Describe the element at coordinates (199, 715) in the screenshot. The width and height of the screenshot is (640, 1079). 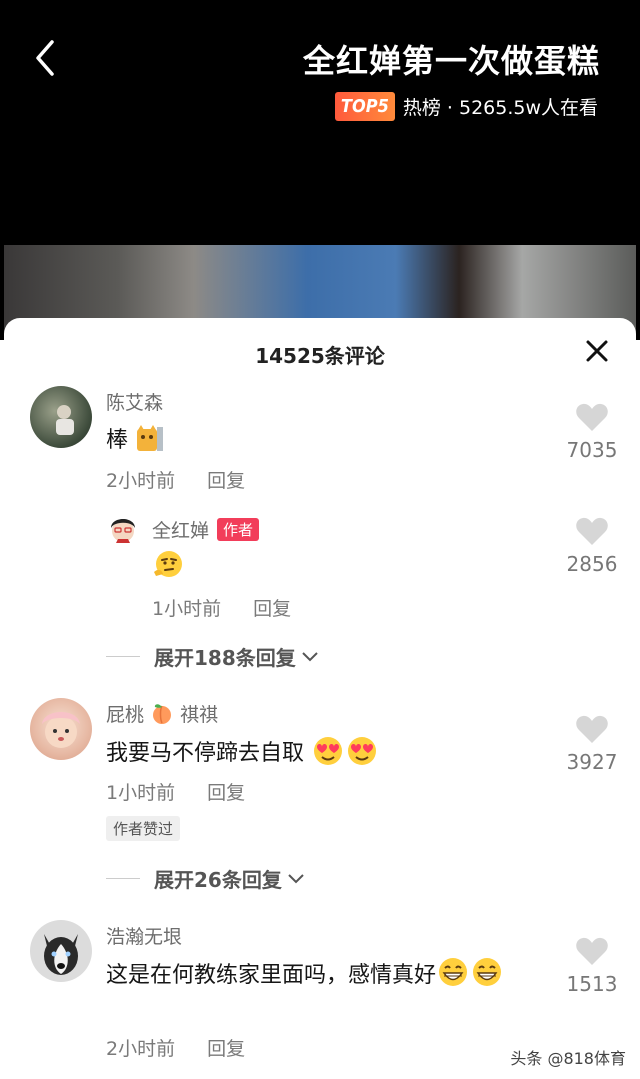
I see `comment-author-suffix: 祺祺` at that location.